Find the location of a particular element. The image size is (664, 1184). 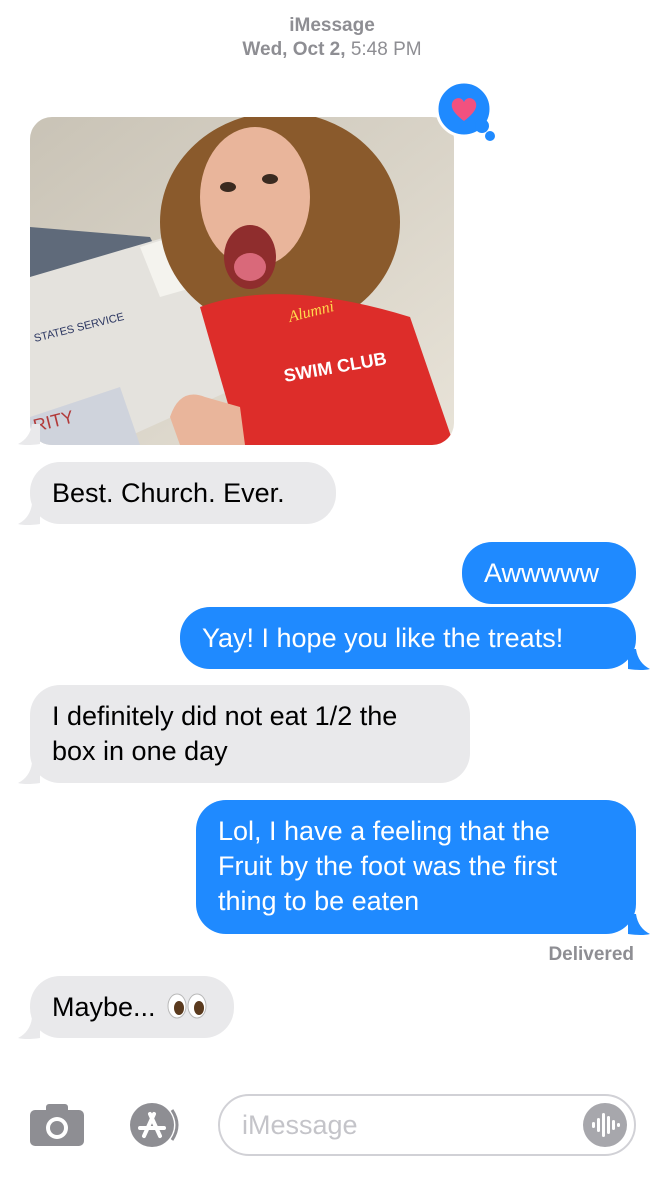

timestamp-time: 5:48 PM is located at coordinates (386, 49).